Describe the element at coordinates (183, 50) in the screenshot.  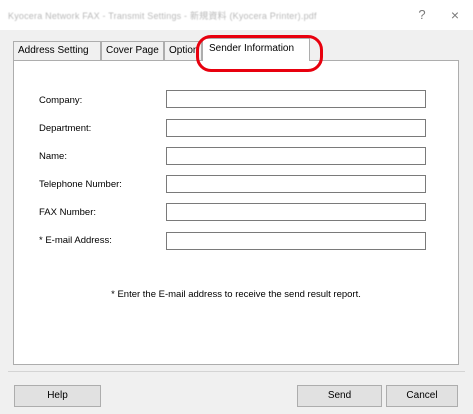
I see `tab-option: Option` at that location.